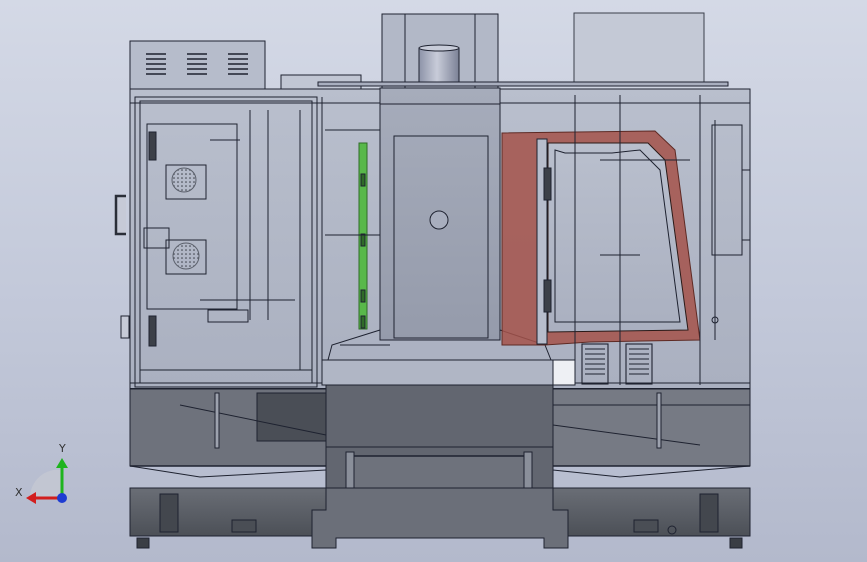 This screenshot has height=562, width=867. What do you see at coordinates (197, 65) in the screenshot?
I see `top-electrical-cabinet` at bounding box center [197, 65].